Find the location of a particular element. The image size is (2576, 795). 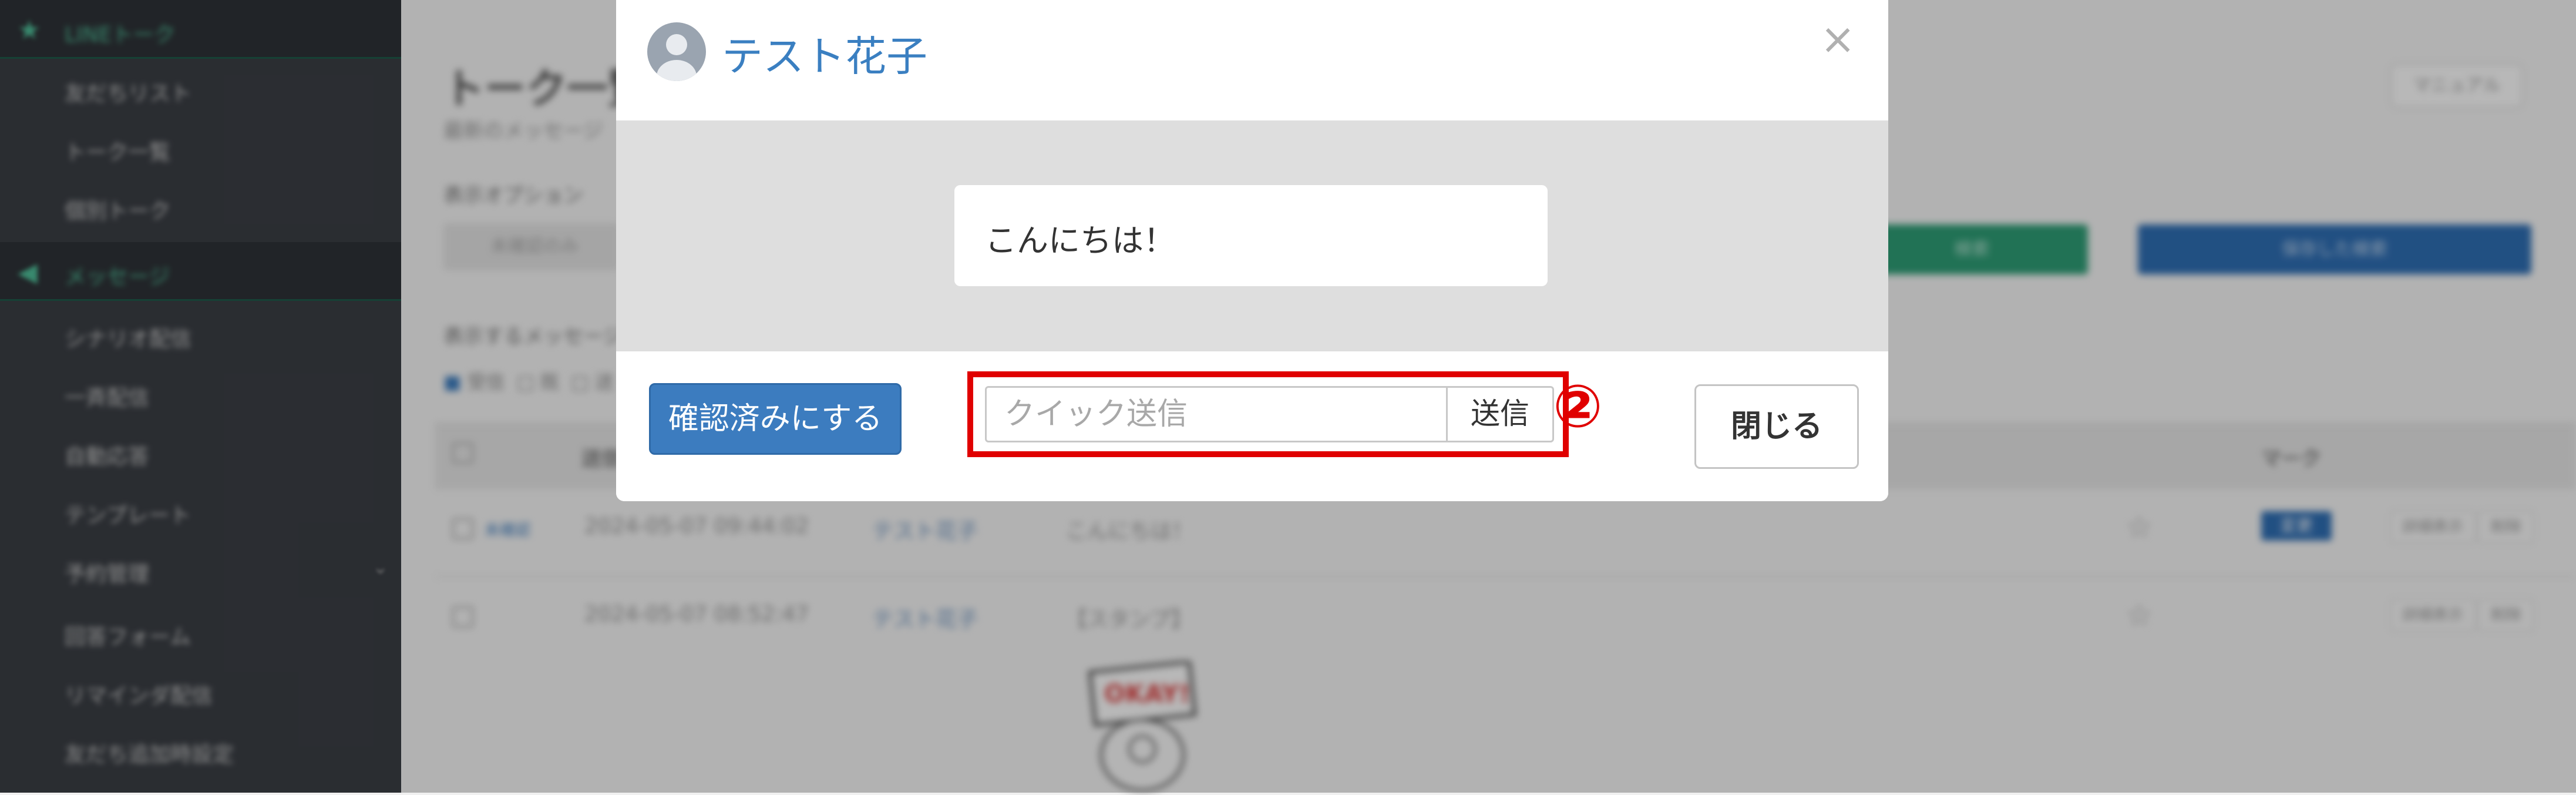

annotation-step-number: ② is located at coordinates (1578, 406).